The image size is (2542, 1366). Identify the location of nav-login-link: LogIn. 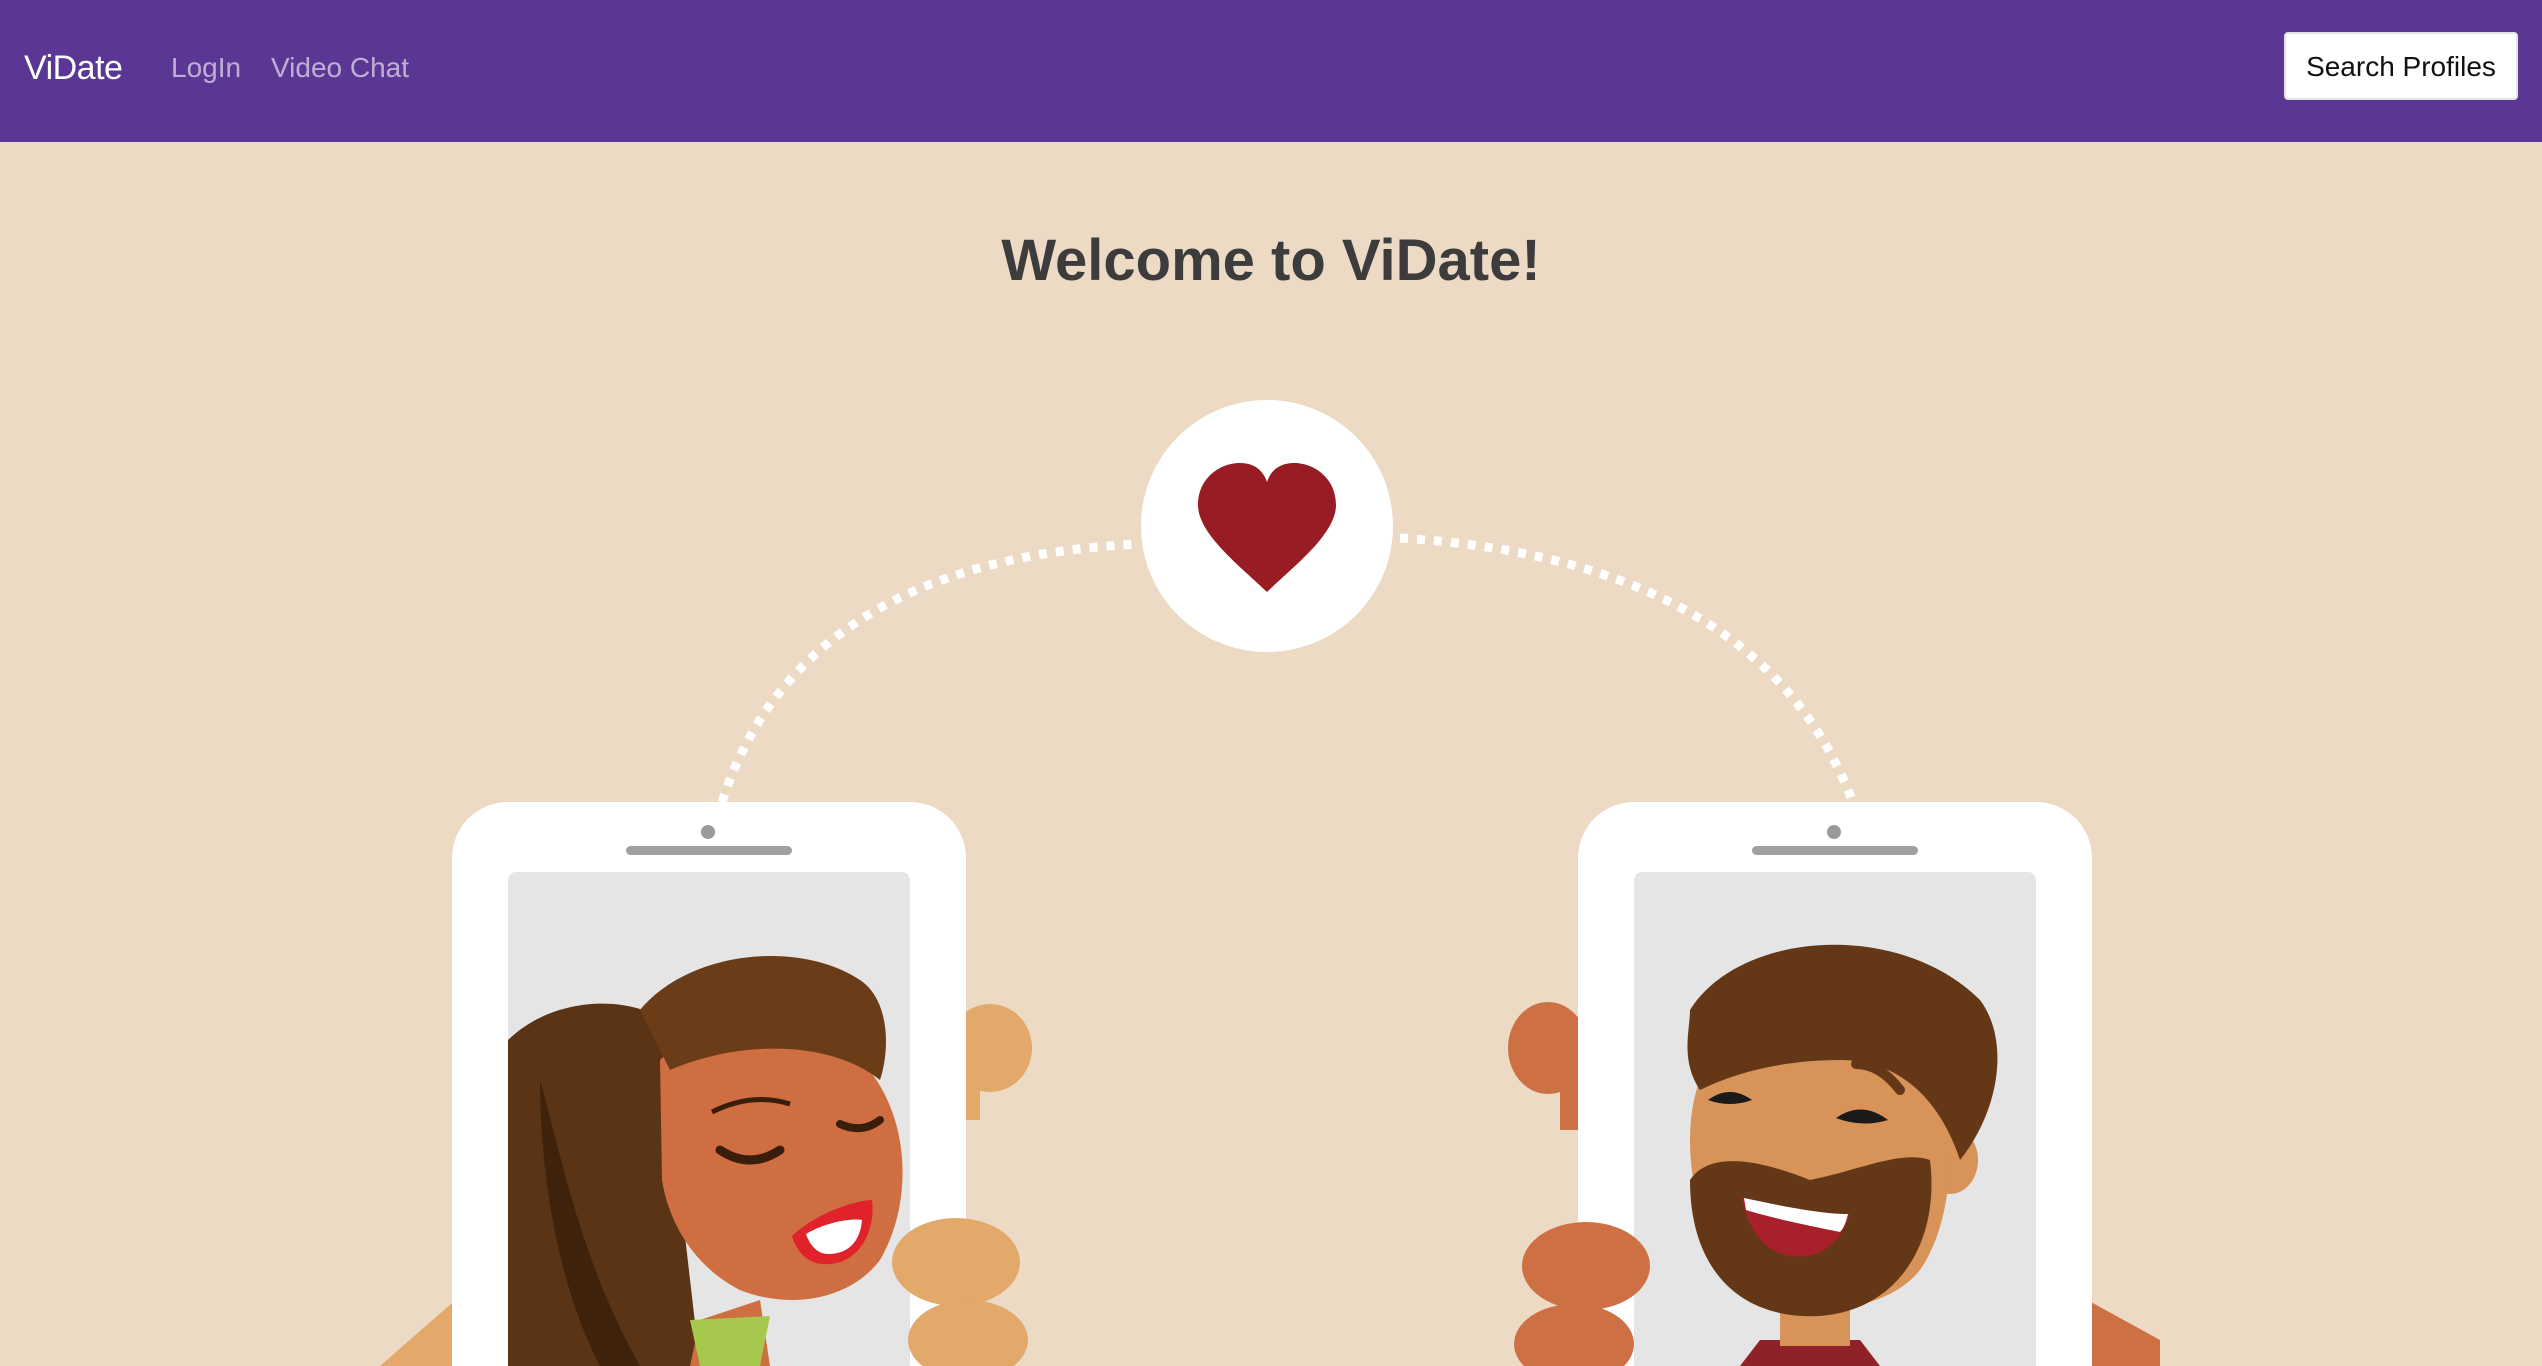
(206, 68).